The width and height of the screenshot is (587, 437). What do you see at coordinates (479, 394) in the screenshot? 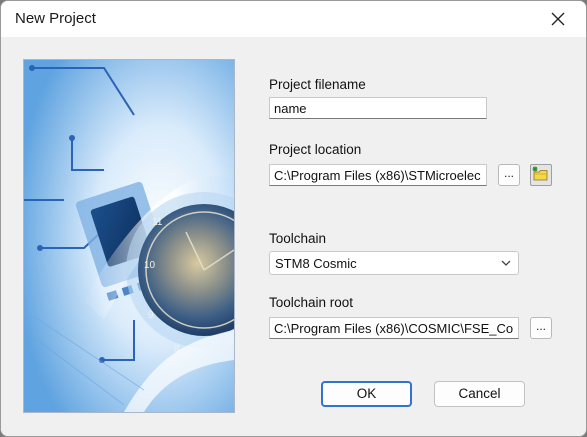
I see `cancel-button: Cancel` at bounding box center [479, 394].